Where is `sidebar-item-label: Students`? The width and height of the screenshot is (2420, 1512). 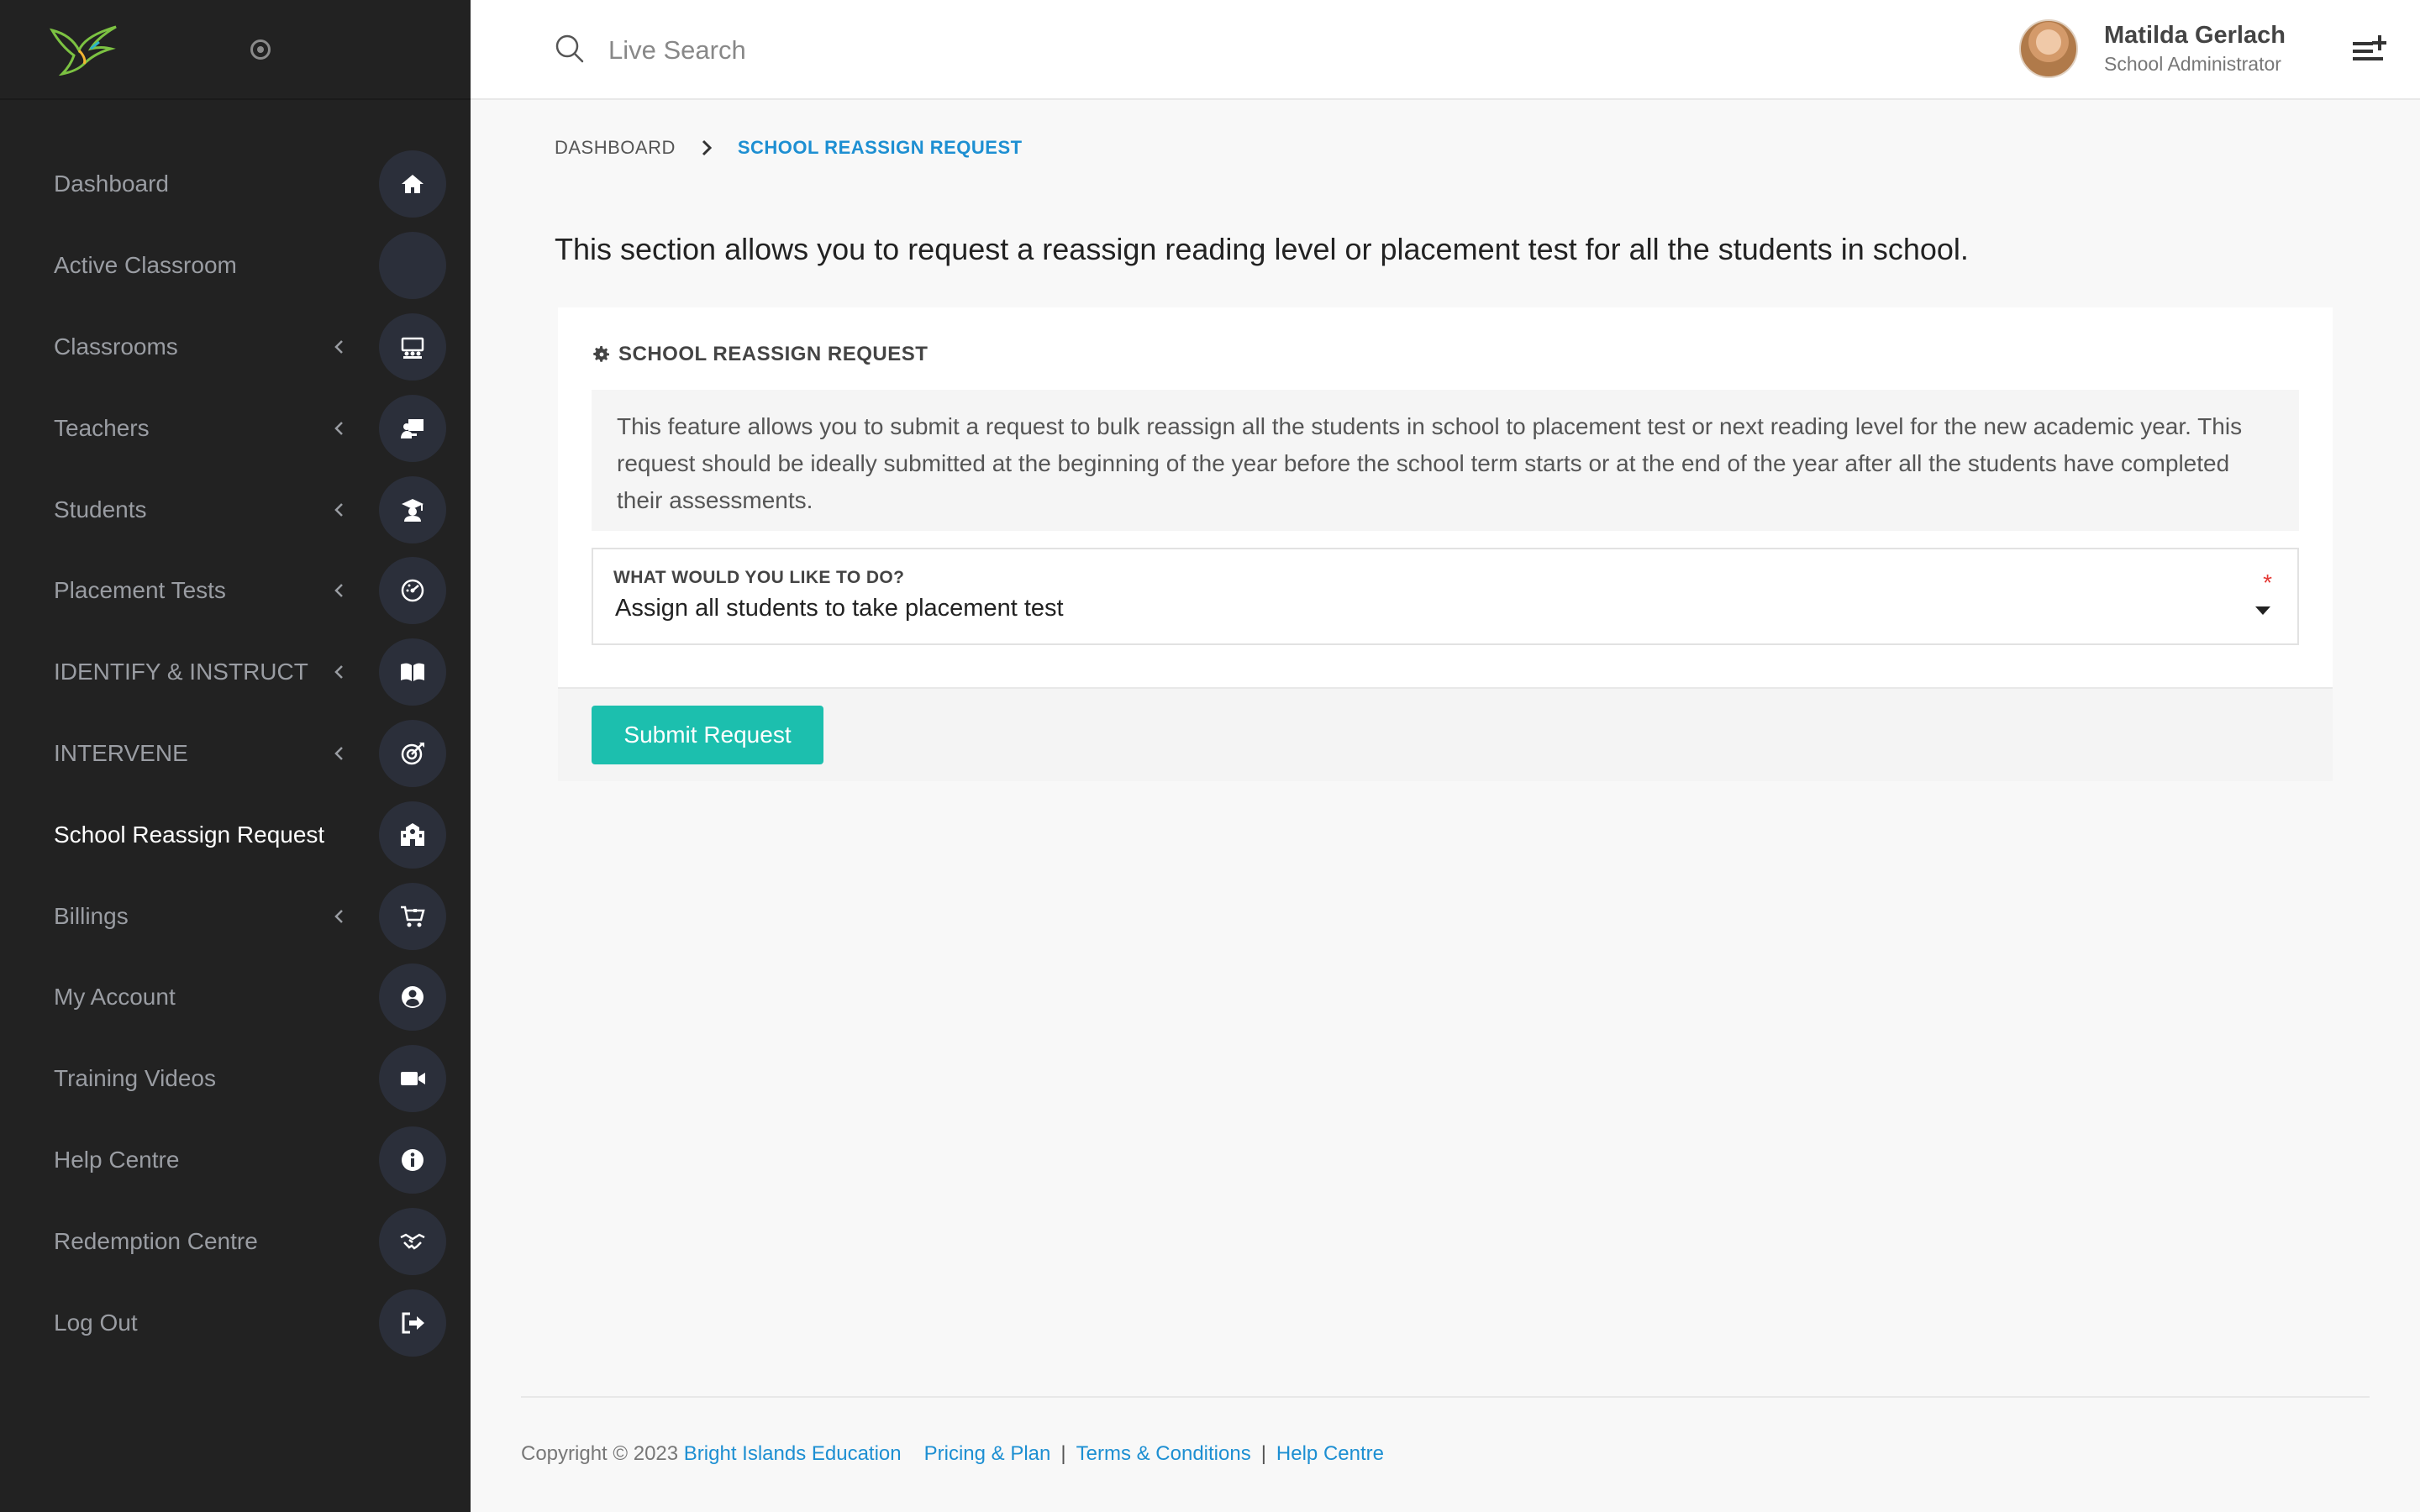 sidebar-item-label: Students is located at coordinates (100, 509).